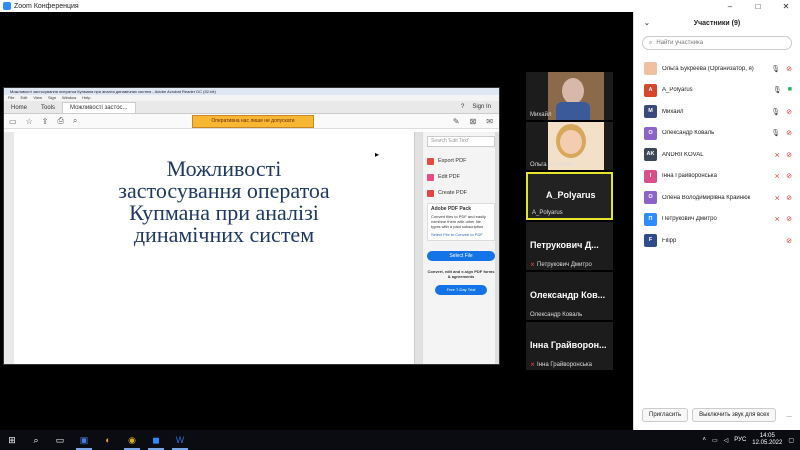  I want to click on chevron-up-icon: ˄, so click(704, 440).